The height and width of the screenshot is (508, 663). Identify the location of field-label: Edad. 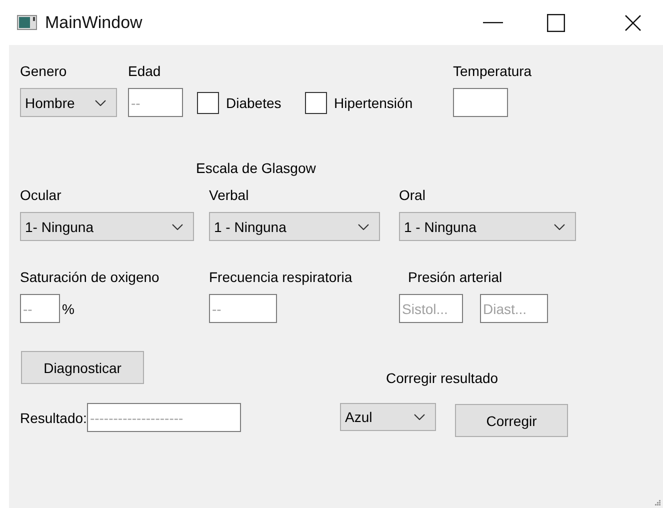
(145, 71).